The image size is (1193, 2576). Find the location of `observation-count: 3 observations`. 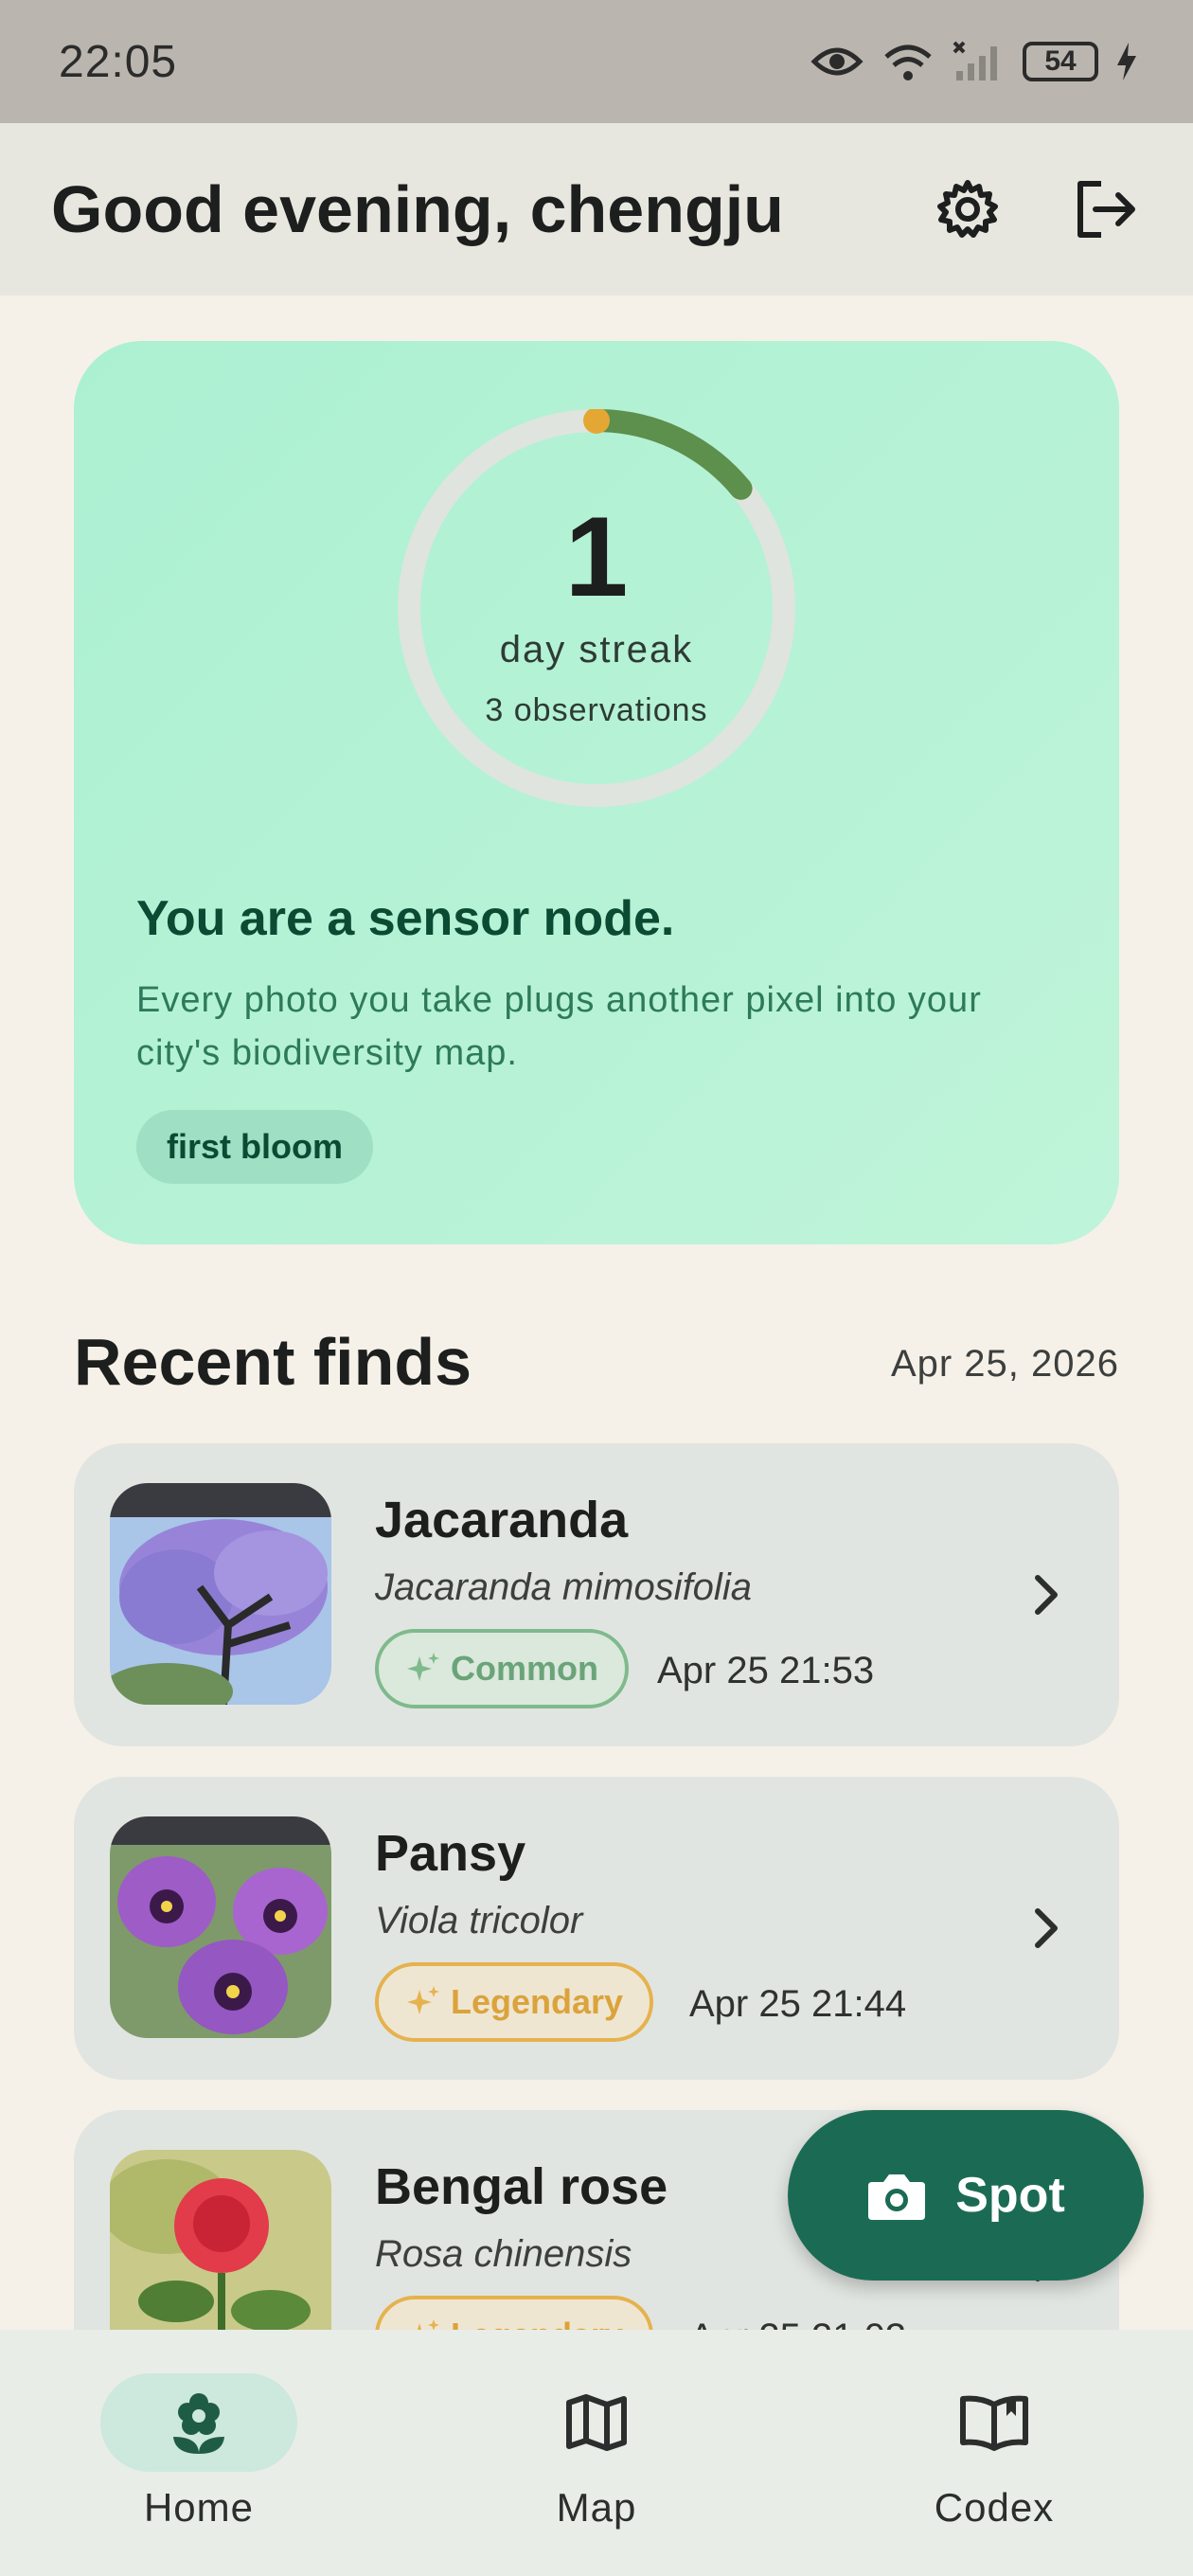

observation-count: 3 observations is located at coordinates (596, 710).